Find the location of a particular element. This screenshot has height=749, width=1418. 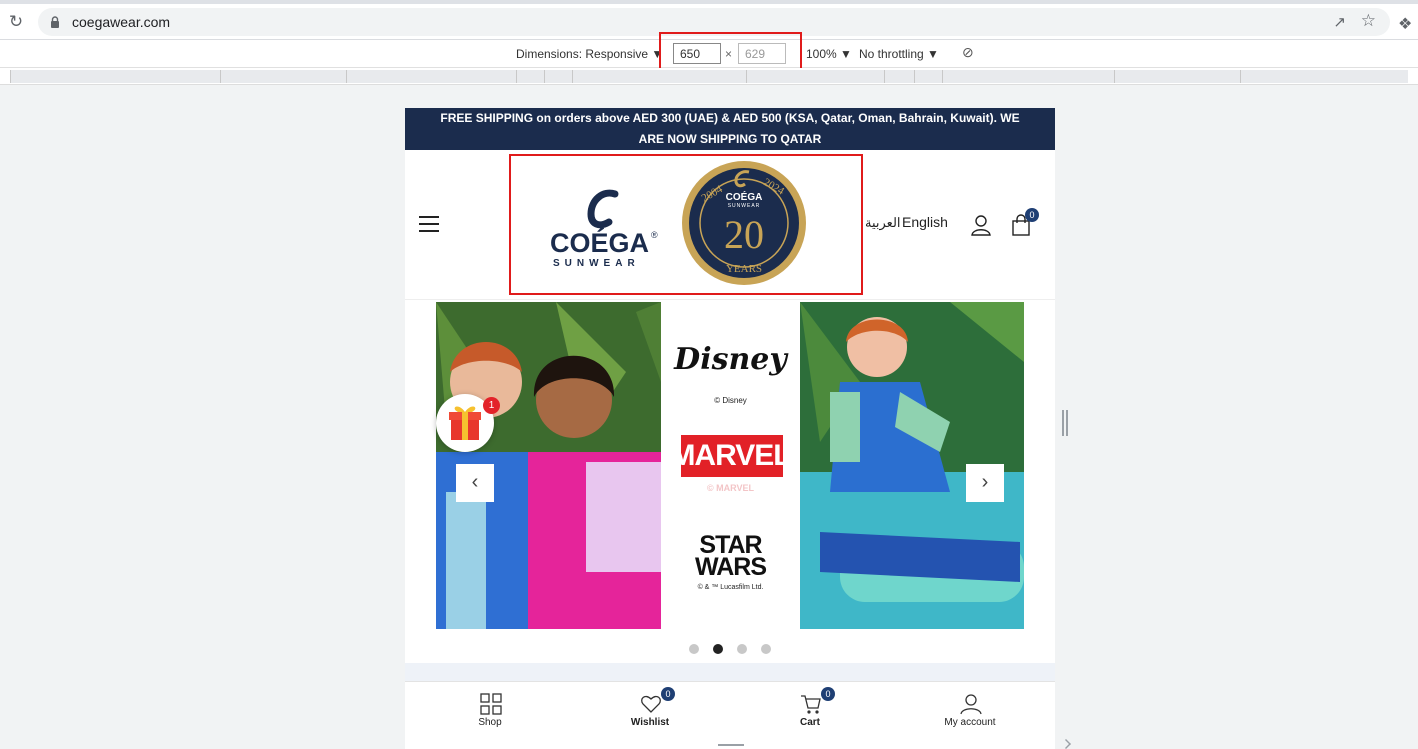

marvel-copyright: © MARVEL is located at coordinates (730, 488).